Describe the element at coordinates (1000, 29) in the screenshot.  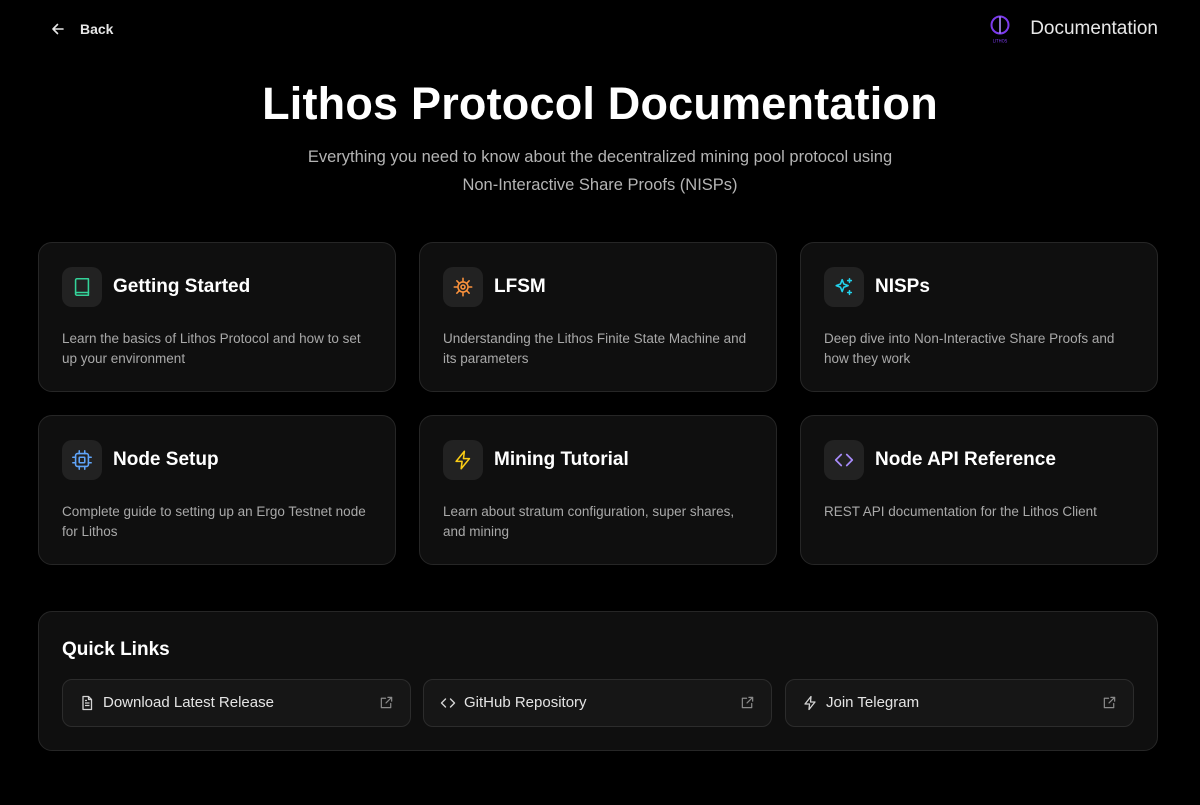
I see `lithos-logo: LITHOS` at that location.